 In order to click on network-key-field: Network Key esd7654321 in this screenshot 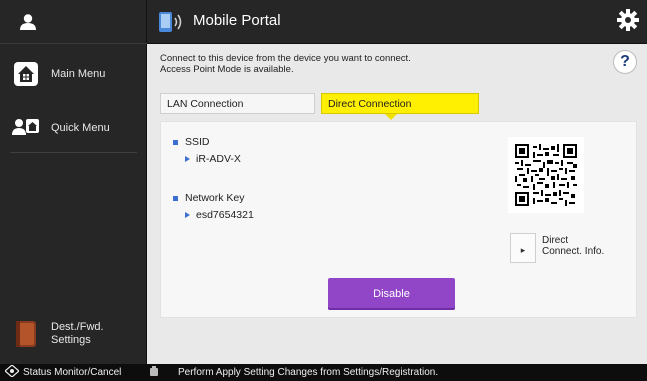, I will do `click(213, 206)`.